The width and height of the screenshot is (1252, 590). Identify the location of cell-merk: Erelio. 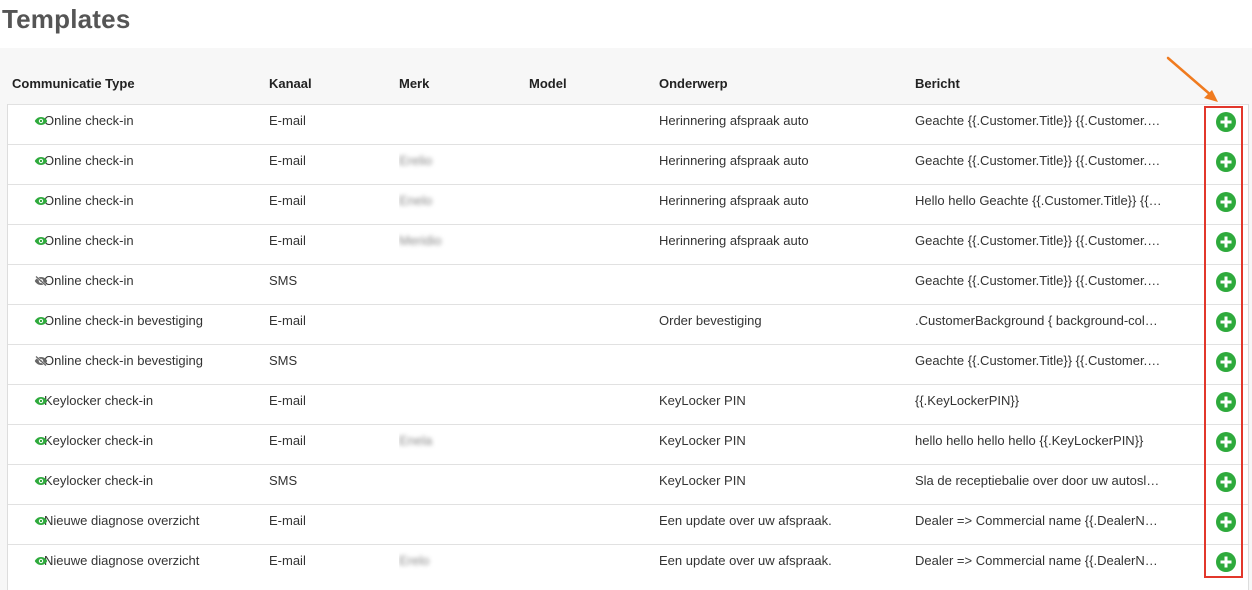
(459, 164).